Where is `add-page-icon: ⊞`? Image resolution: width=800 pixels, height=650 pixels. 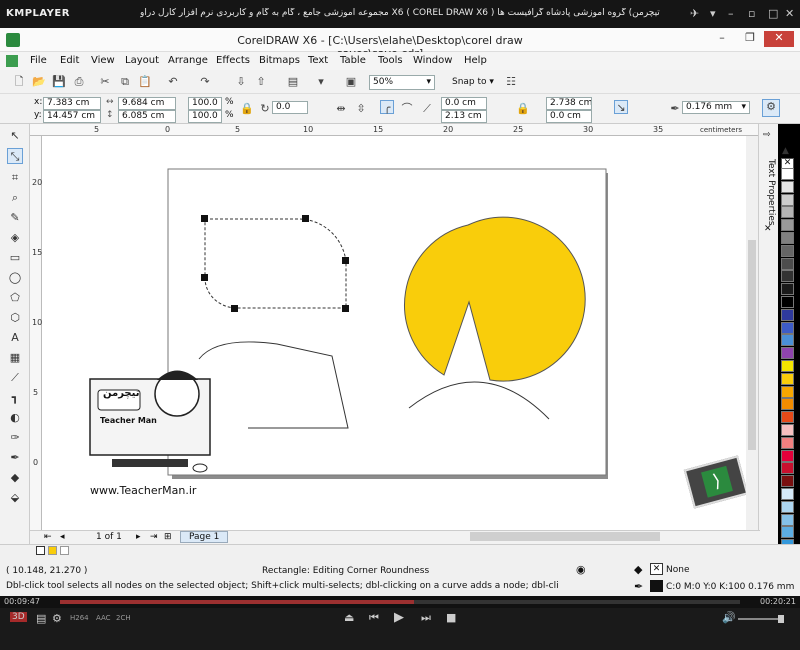
add-page-icon: ⊞ is located at coordinates (168, 537).